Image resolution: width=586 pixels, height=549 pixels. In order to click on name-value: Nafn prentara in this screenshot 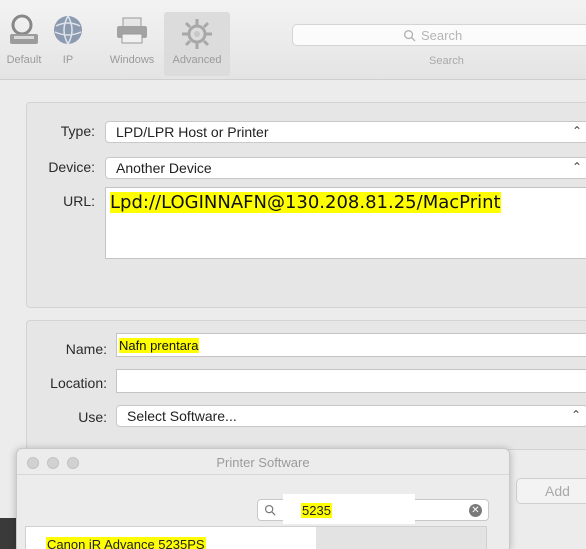, I will do `click(159, 345)`.